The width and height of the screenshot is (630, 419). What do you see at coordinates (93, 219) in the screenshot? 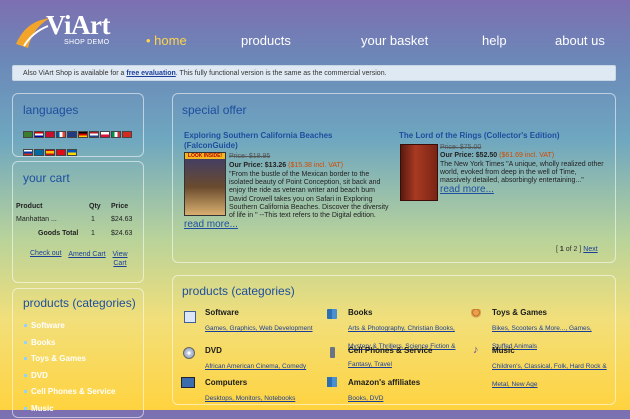
I see `cart-item-qty: 1` at bounding box center [93, 219].